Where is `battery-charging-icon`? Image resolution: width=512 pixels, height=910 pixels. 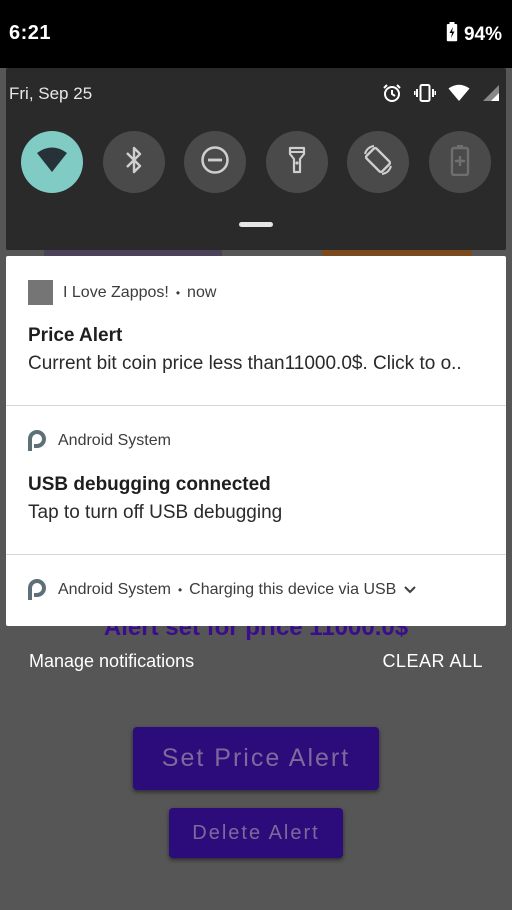
battery-charging-icon is located at coordinates (452, 34).